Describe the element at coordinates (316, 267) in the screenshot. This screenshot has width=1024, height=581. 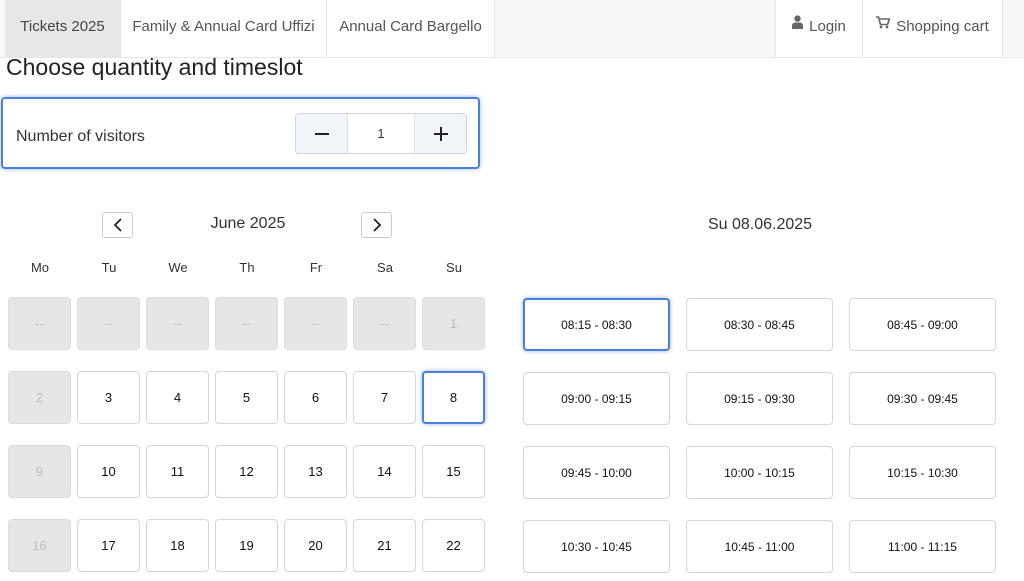
I see `weekday-label: Fr` at that location.